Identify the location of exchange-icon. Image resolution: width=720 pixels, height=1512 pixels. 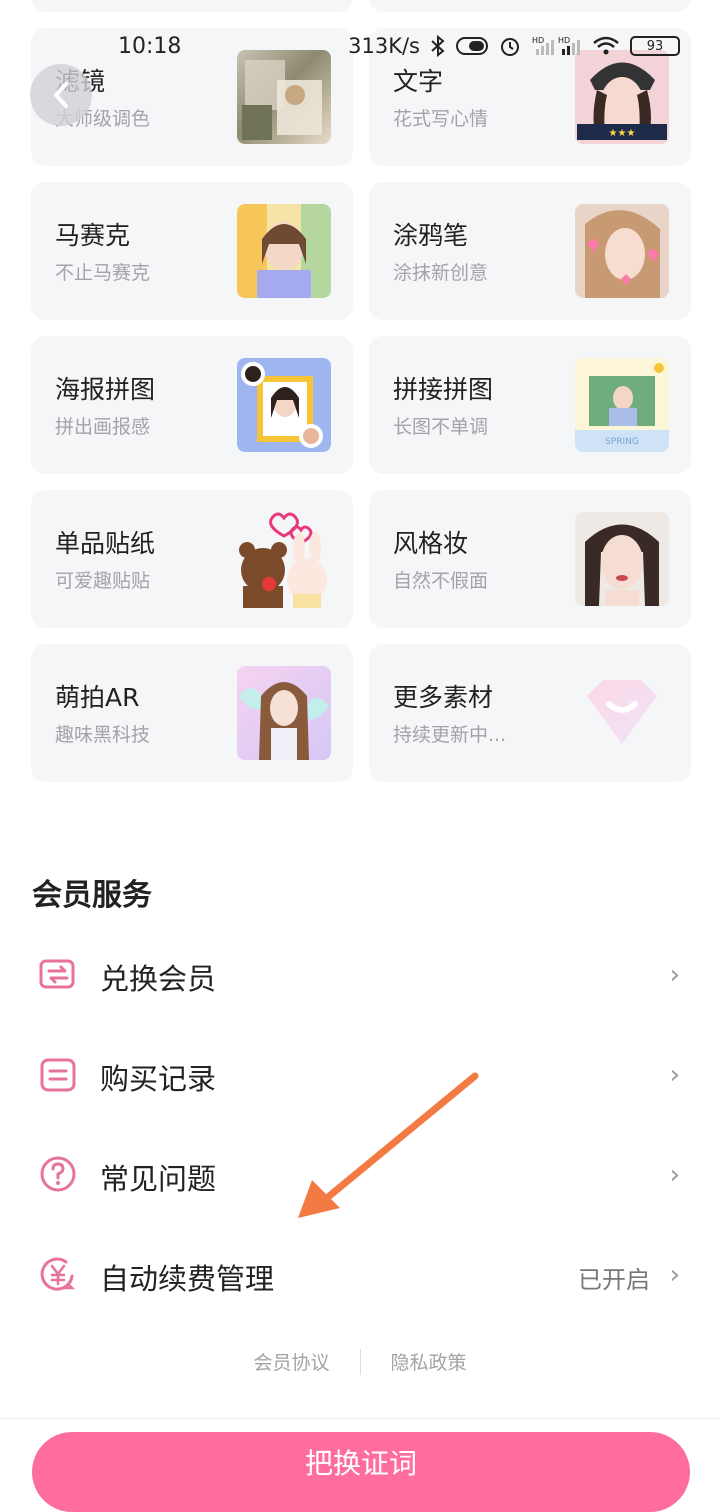
(58, 974).